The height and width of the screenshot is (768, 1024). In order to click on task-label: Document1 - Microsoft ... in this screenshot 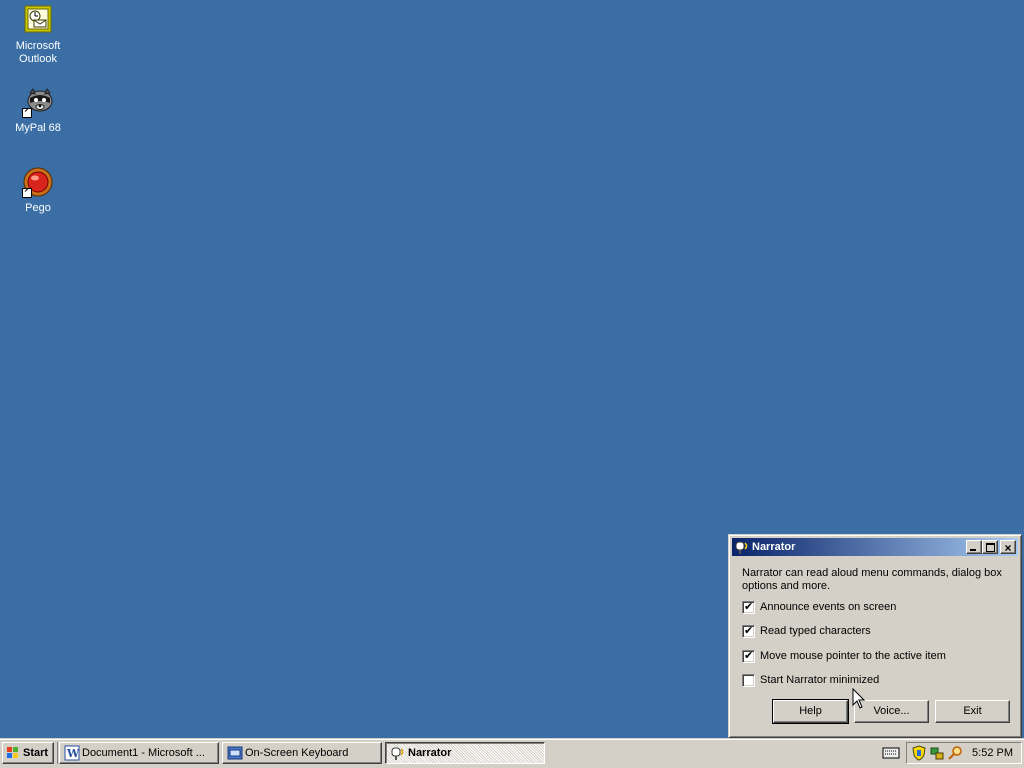, I will do `click(143, 753)`.